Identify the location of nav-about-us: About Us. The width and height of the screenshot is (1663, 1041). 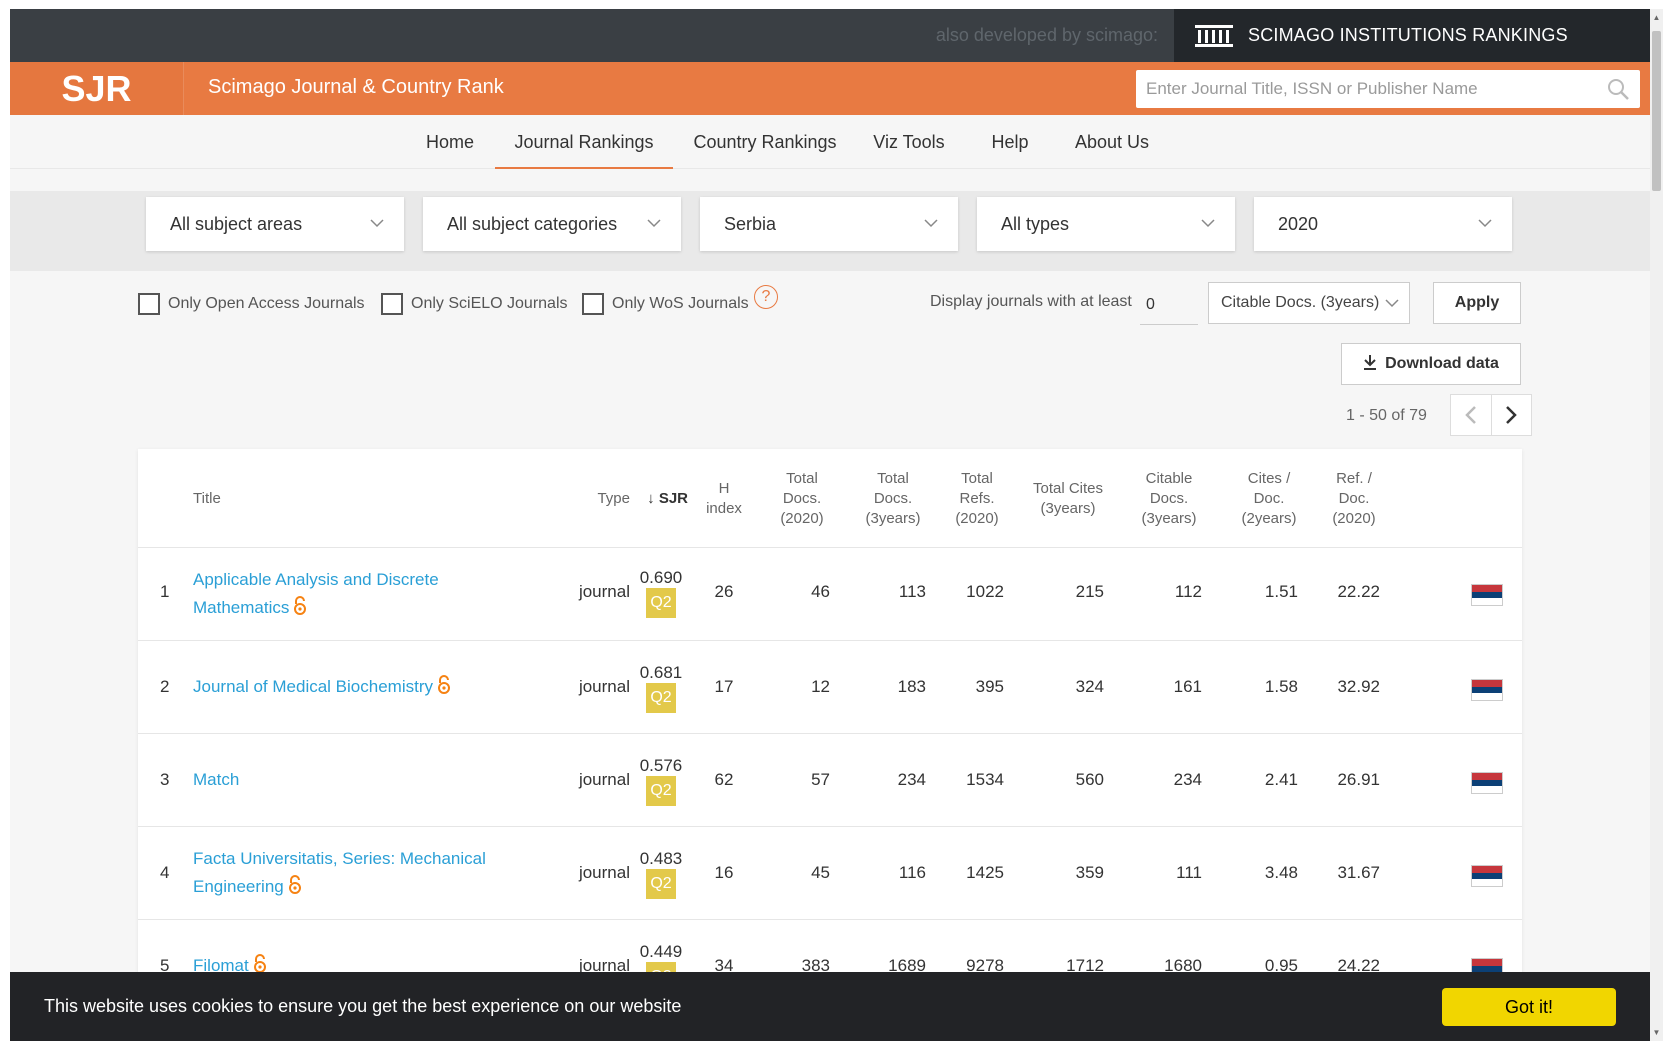
(1112, 142).